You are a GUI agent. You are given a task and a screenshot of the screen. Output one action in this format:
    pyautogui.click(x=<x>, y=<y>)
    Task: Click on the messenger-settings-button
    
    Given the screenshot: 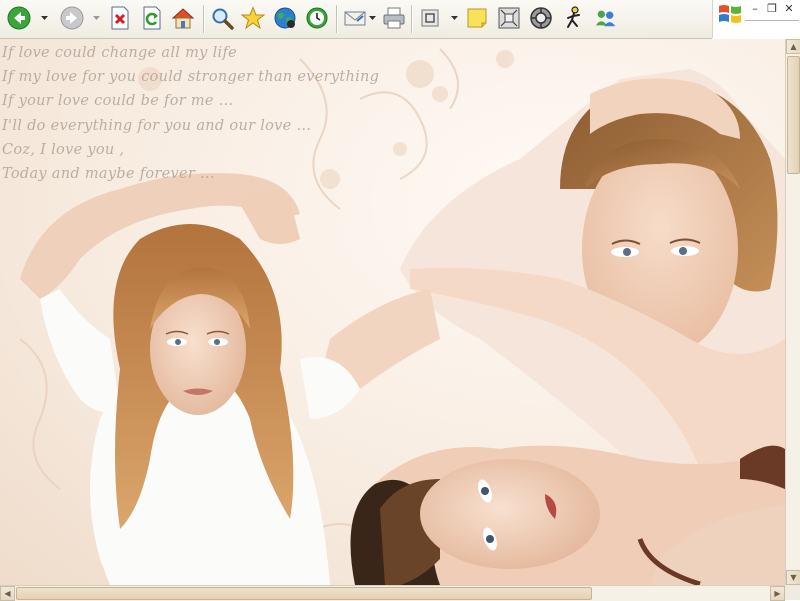 What is the action you would take?
    pyautogui.click(x=541, y=18)
    